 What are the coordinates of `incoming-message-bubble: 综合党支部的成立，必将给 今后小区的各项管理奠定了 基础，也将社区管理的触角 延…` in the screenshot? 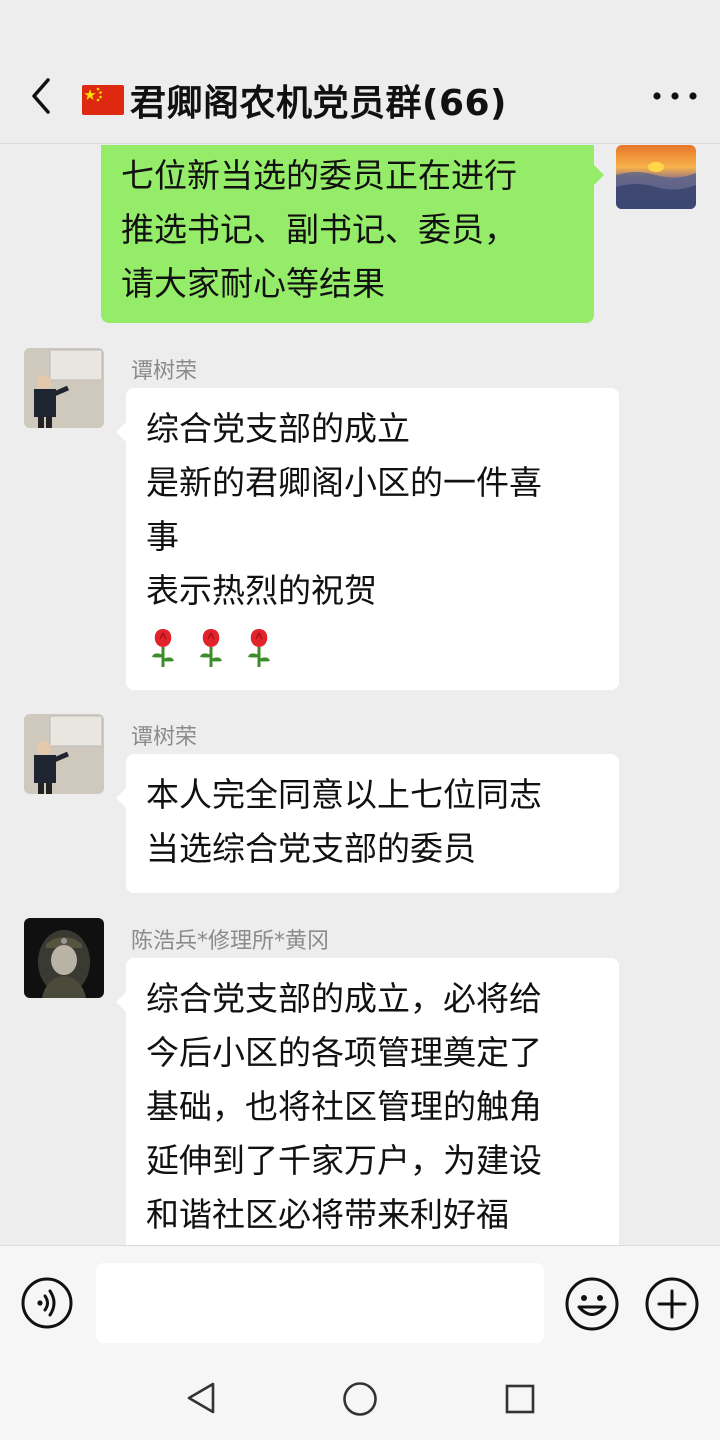 It's located at (367, 1101).